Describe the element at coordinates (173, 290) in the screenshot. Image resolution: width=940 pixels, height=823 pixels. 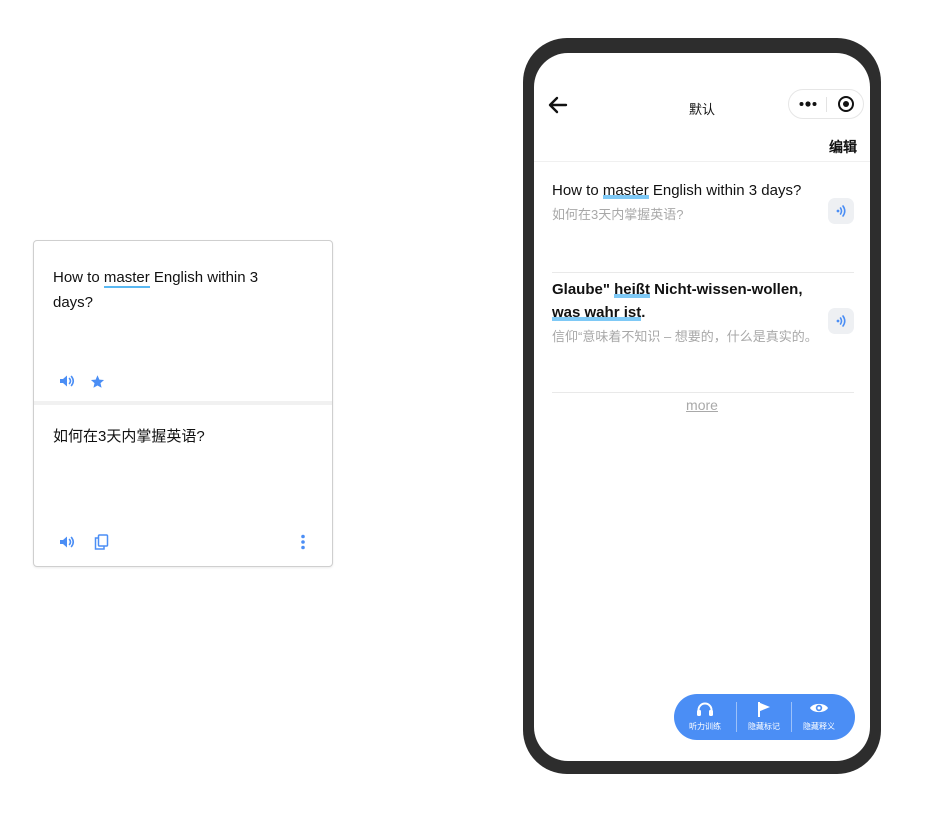
I see `source-text: How to master English within 3 days?` at that location.